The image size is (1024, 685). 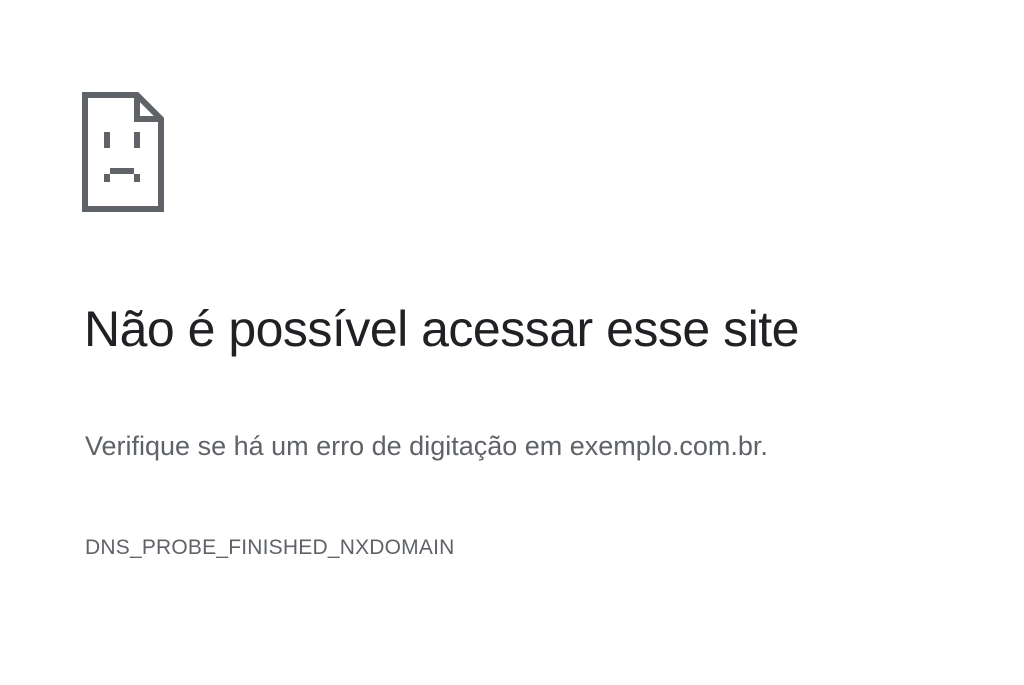 What do you see at coordinates (269, 548) in the screenshot?
I see `error-code: DNS_PROBE_FINISHED_NXDOMAIN` at bounding box center [269, 548].